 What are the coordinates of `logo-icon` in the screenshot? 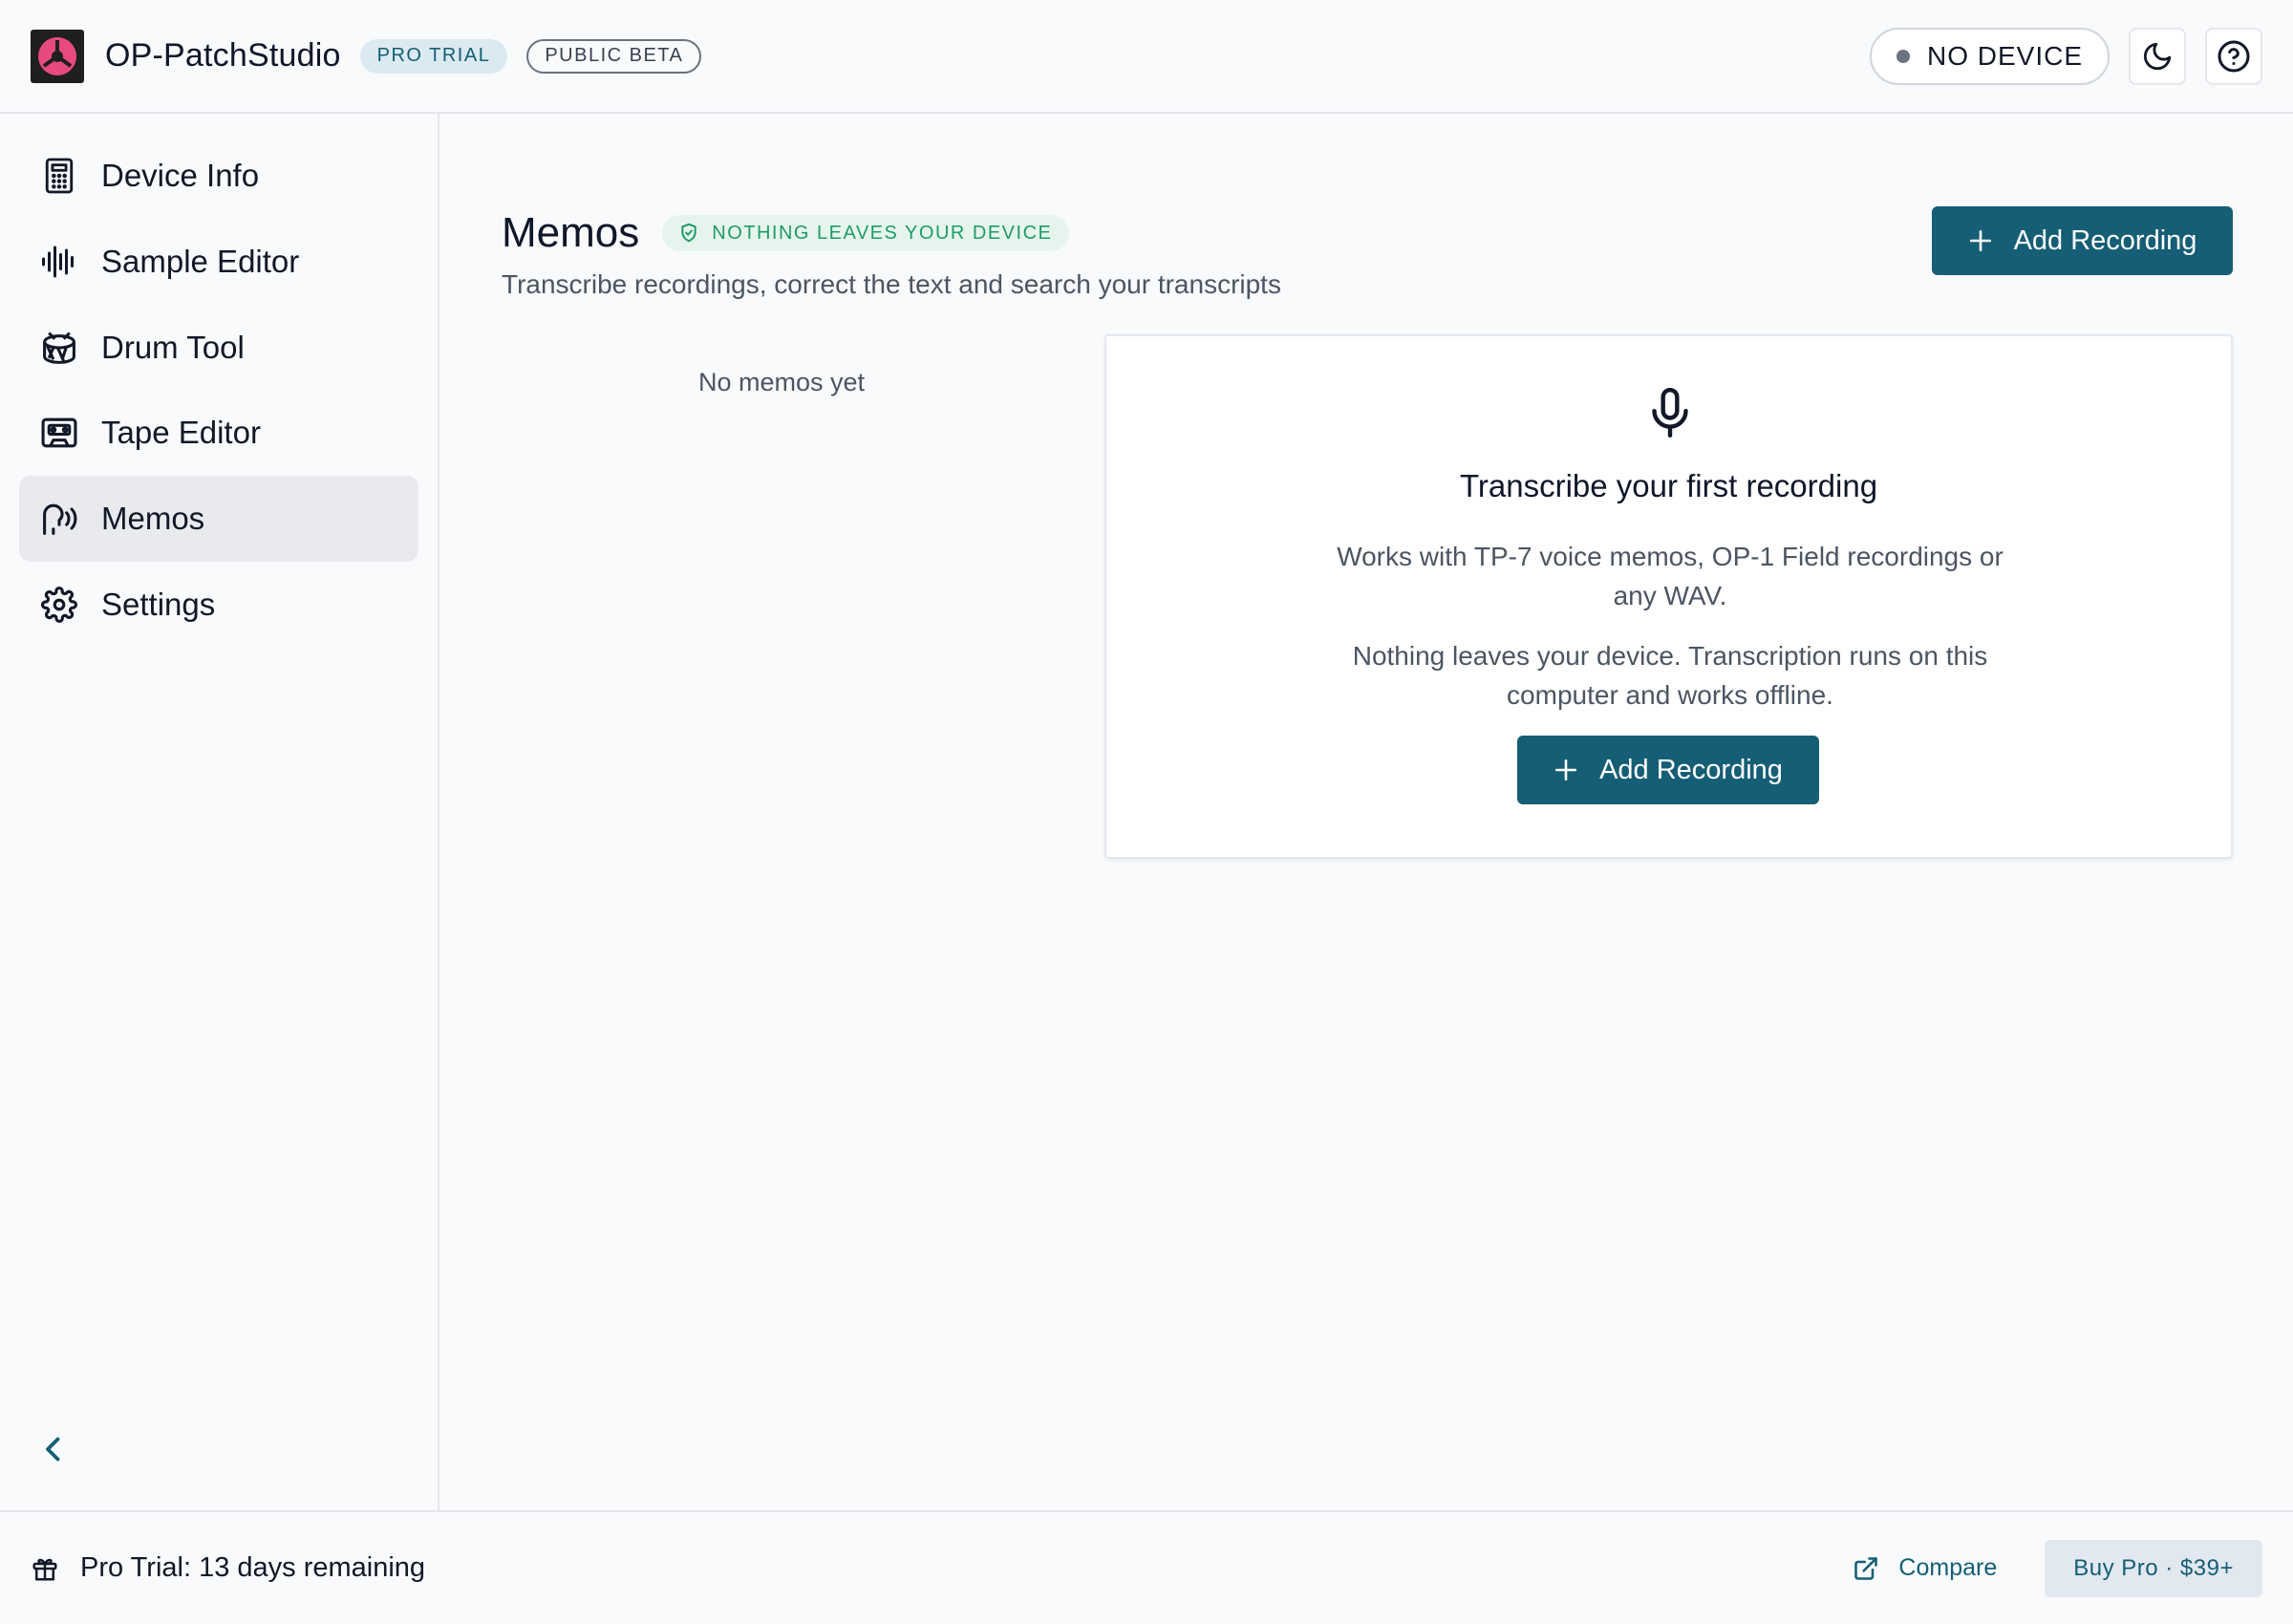 It's located at (57, 56).